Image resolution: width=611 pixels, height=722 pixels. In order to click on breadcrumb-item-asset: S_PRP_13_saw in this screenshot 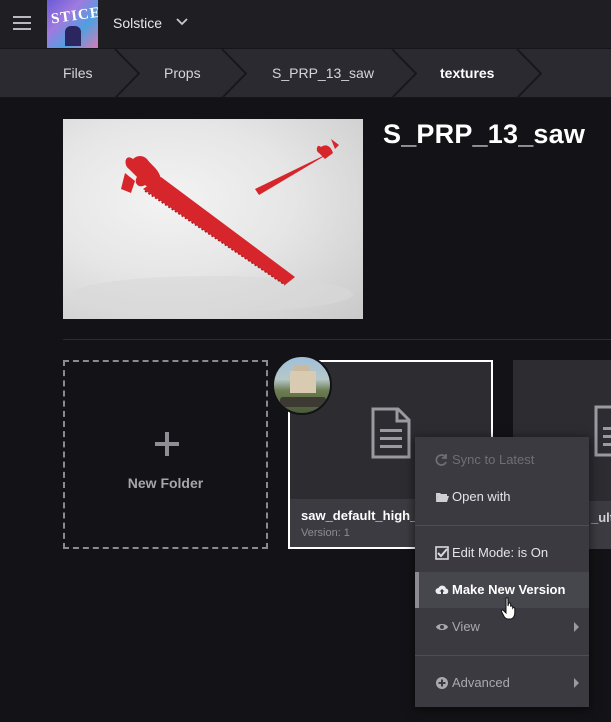, I will do `click(323, 73)`.